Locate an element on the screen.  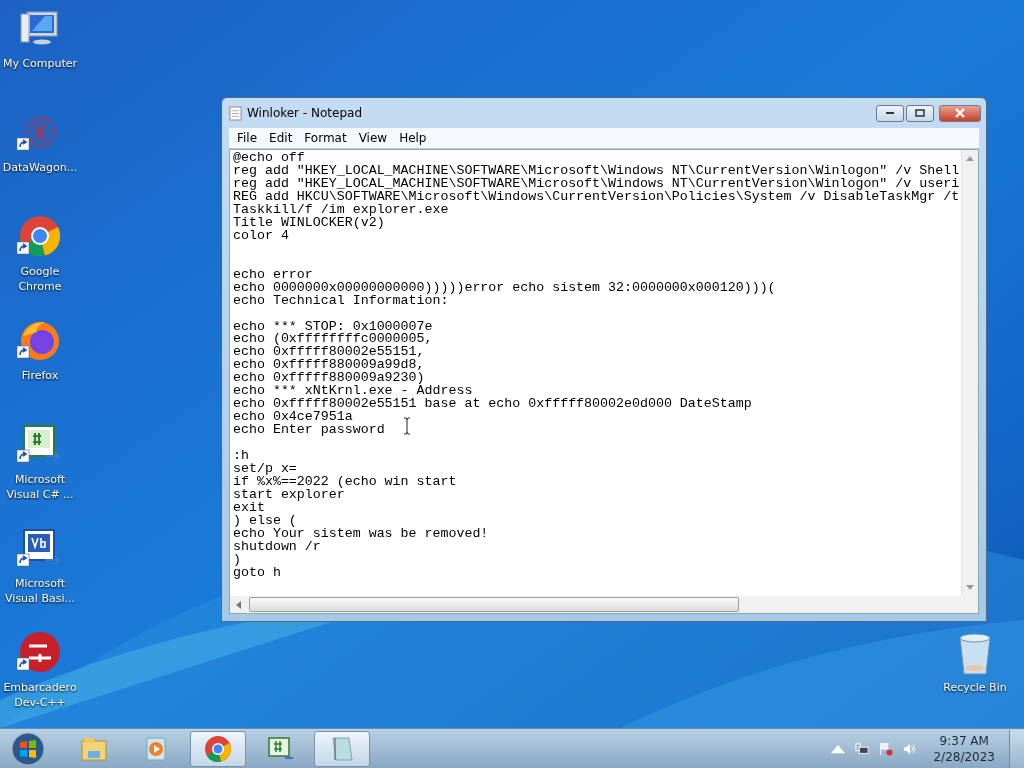
code-line: start explorer is located at coordinates (289, 495).